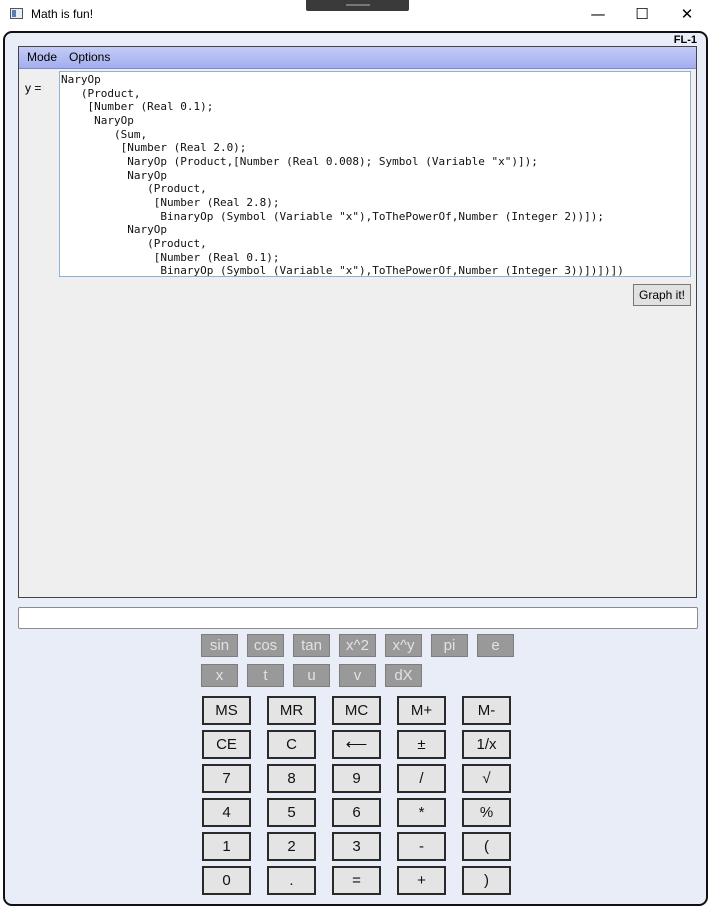 This screenshot has width=711, height=908. What do you see at coordinates (357, 58) in the screenshot?
I see `menu-bar: Mode Options` at bounding box center [357, 58].